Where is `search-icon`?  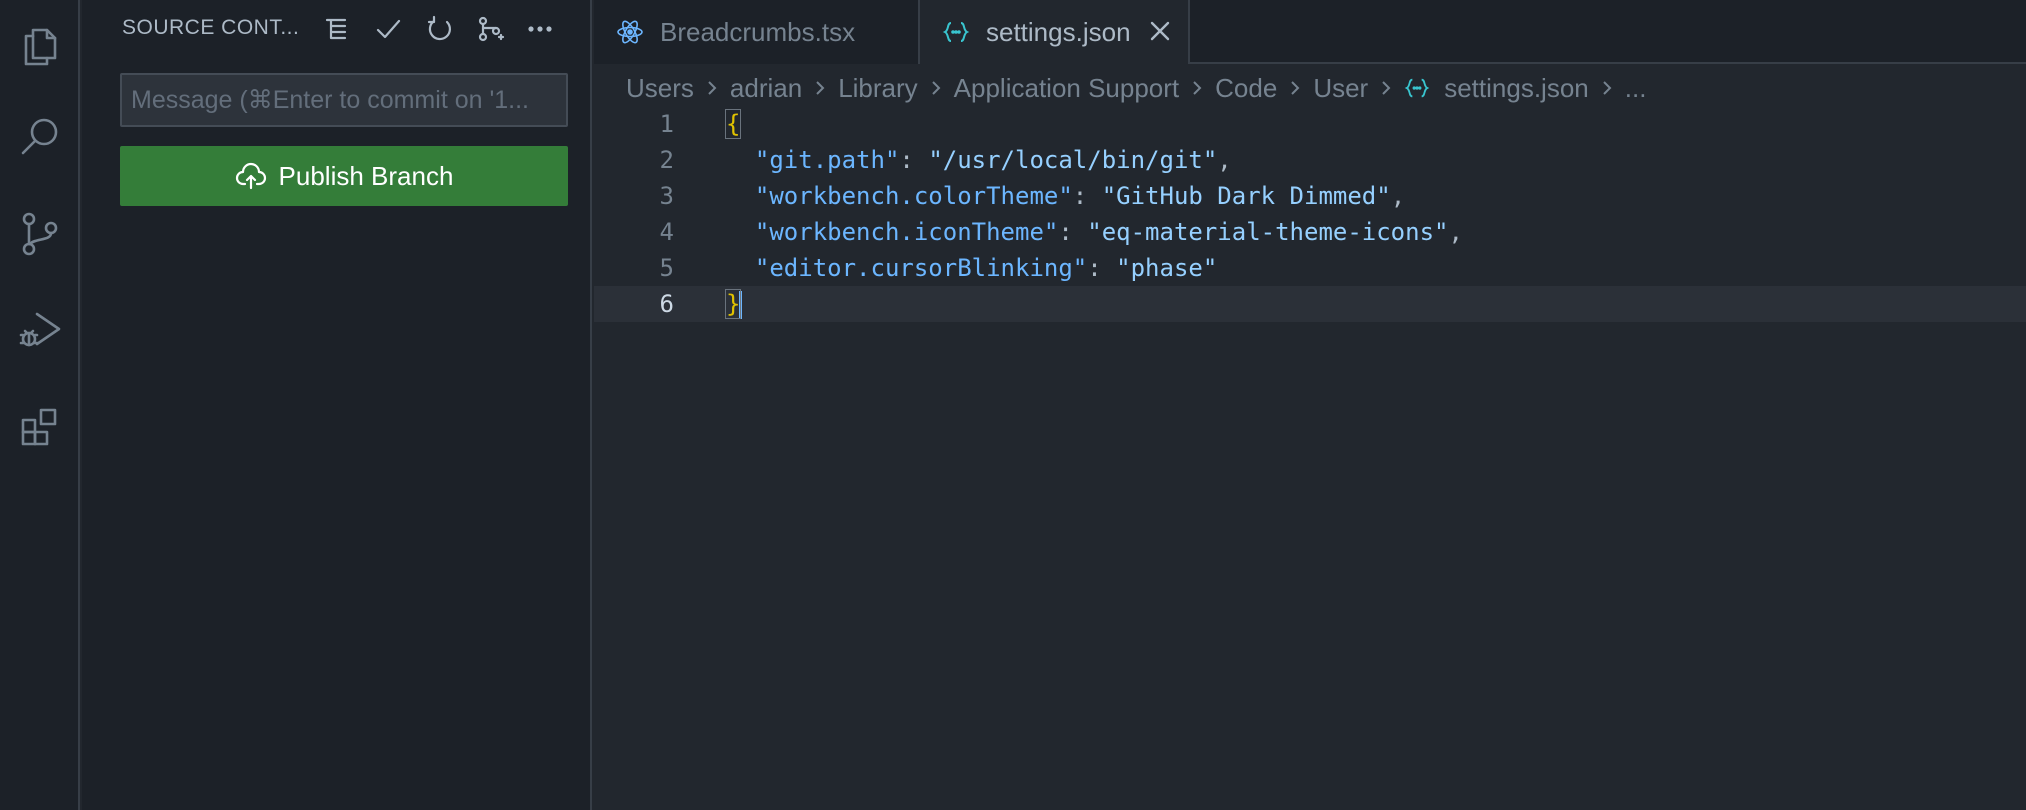
search-icon is located at coordinates (39, 136).